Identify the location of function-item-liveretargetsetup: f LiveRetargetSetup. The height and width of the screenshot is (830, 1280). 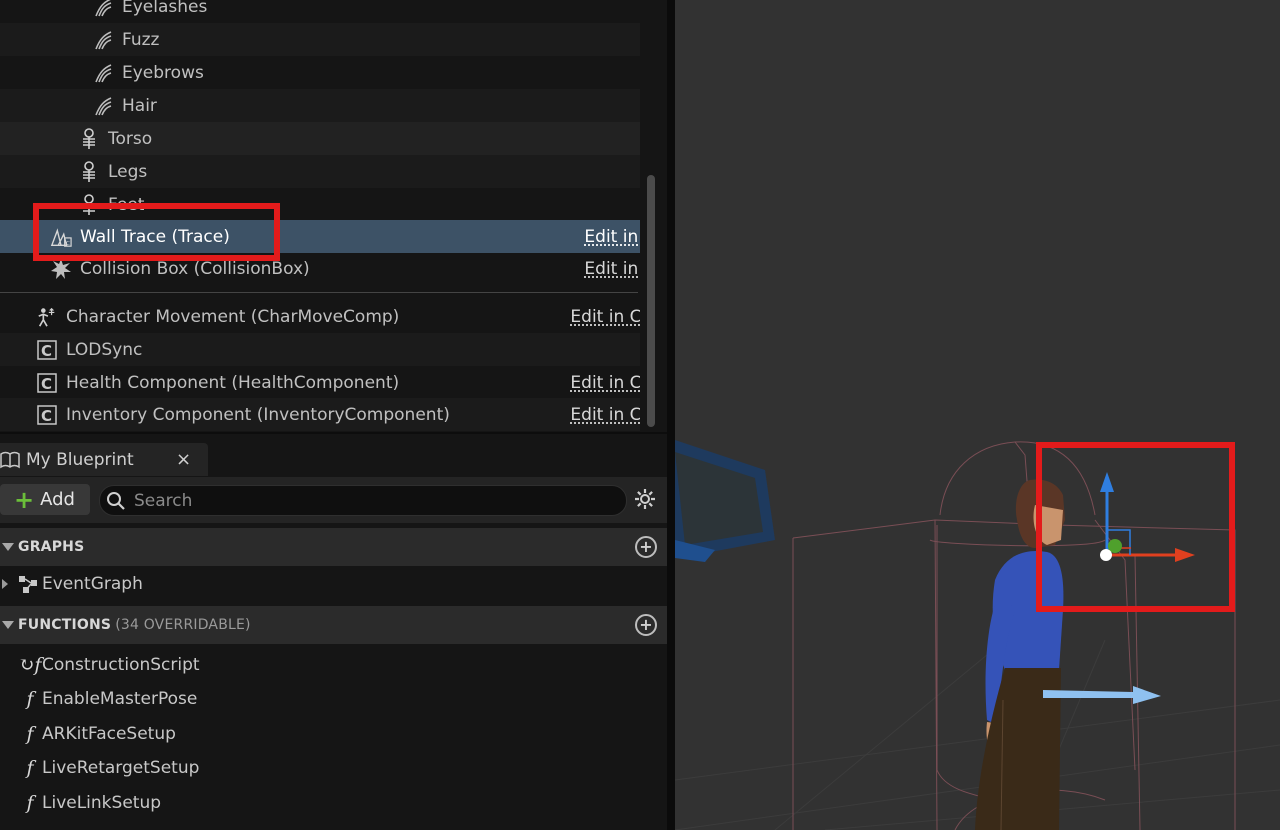
(333, 767).